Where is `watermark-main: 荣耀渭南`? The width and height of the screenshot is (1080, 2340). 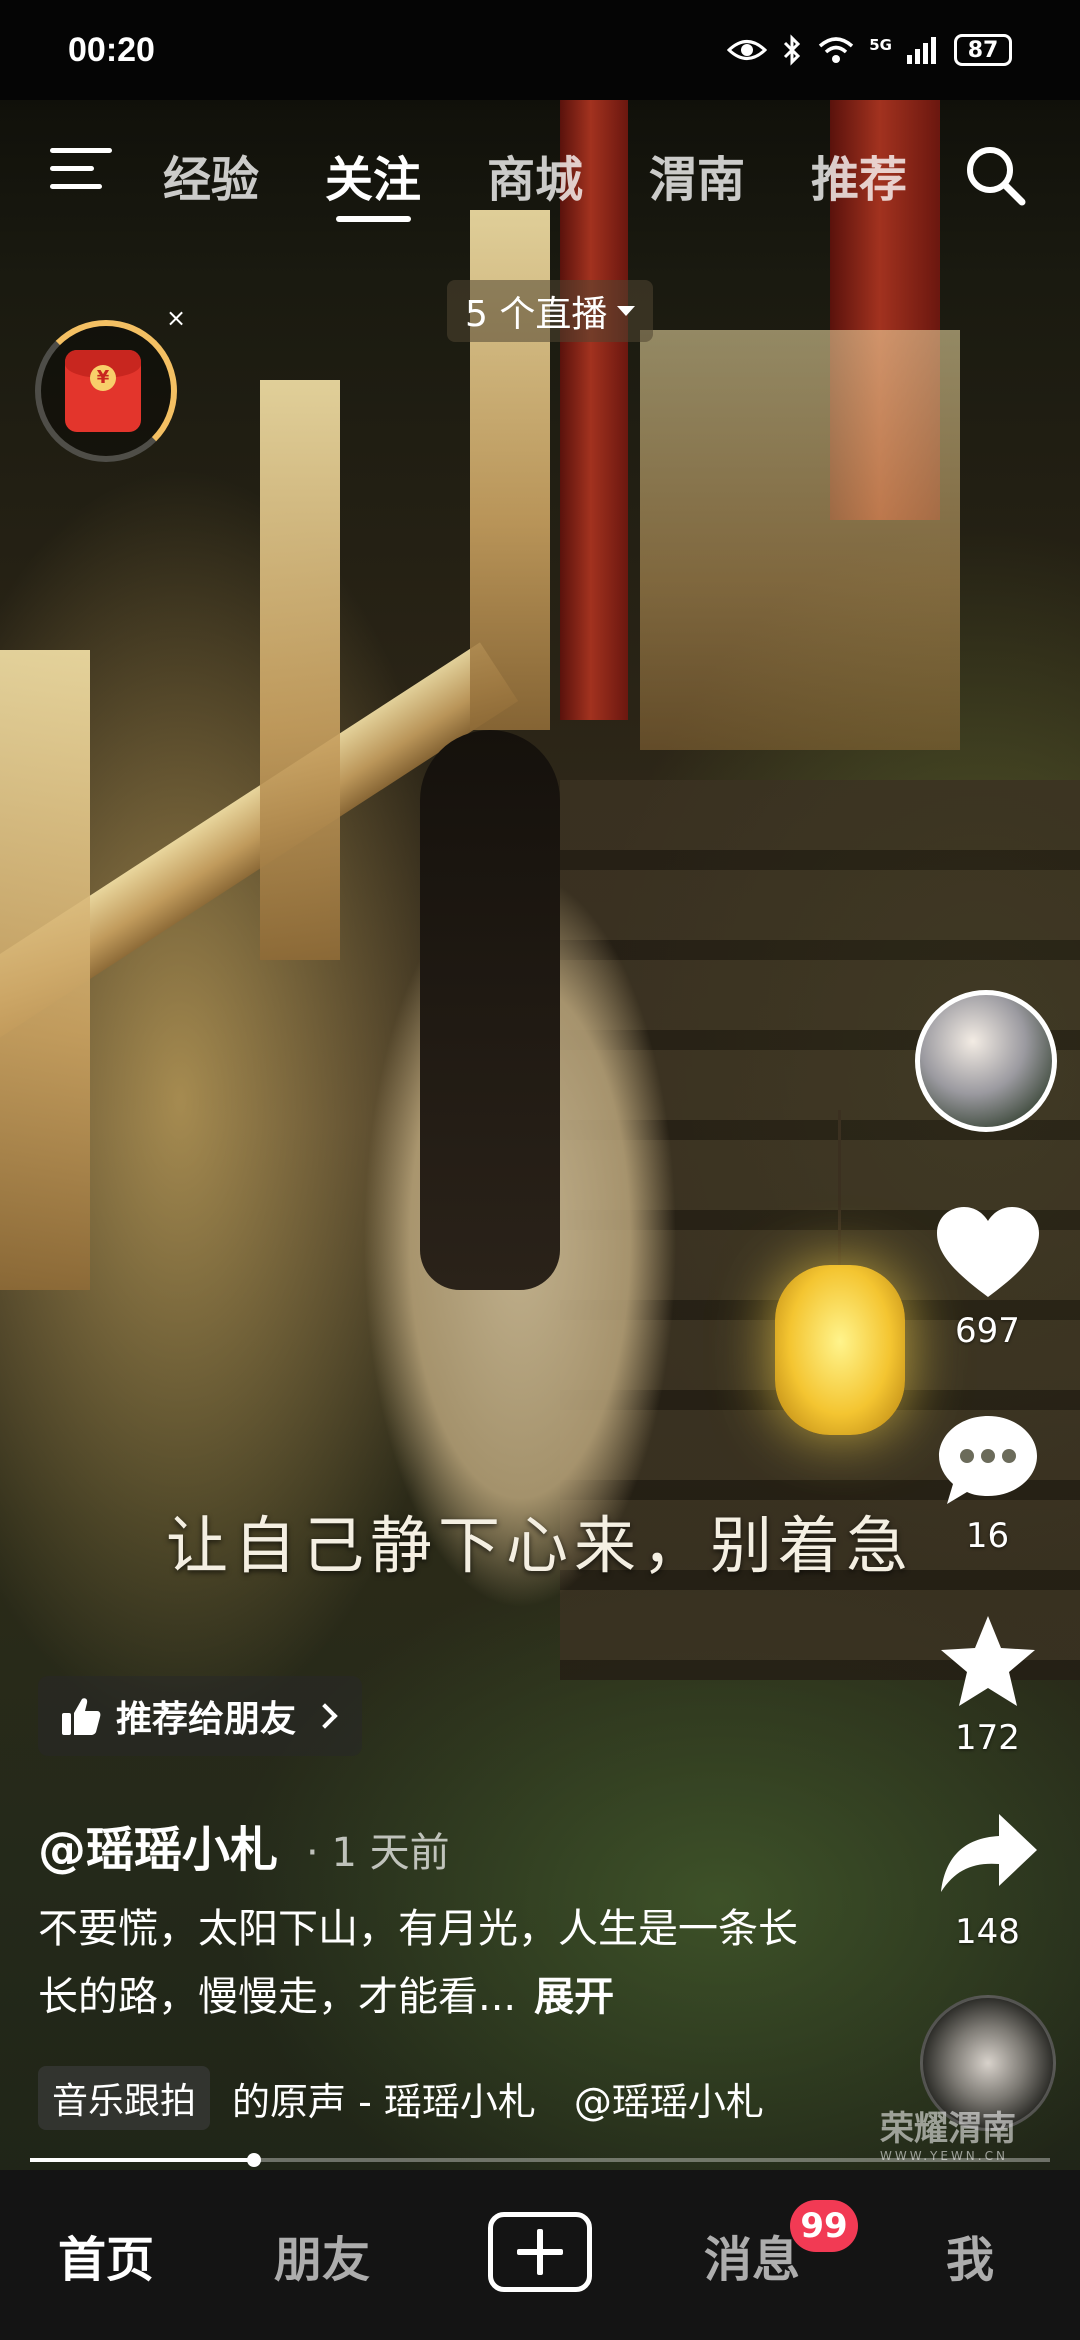
watermark-main: 荣耀渭南 is located at coordinates (948, 2129).